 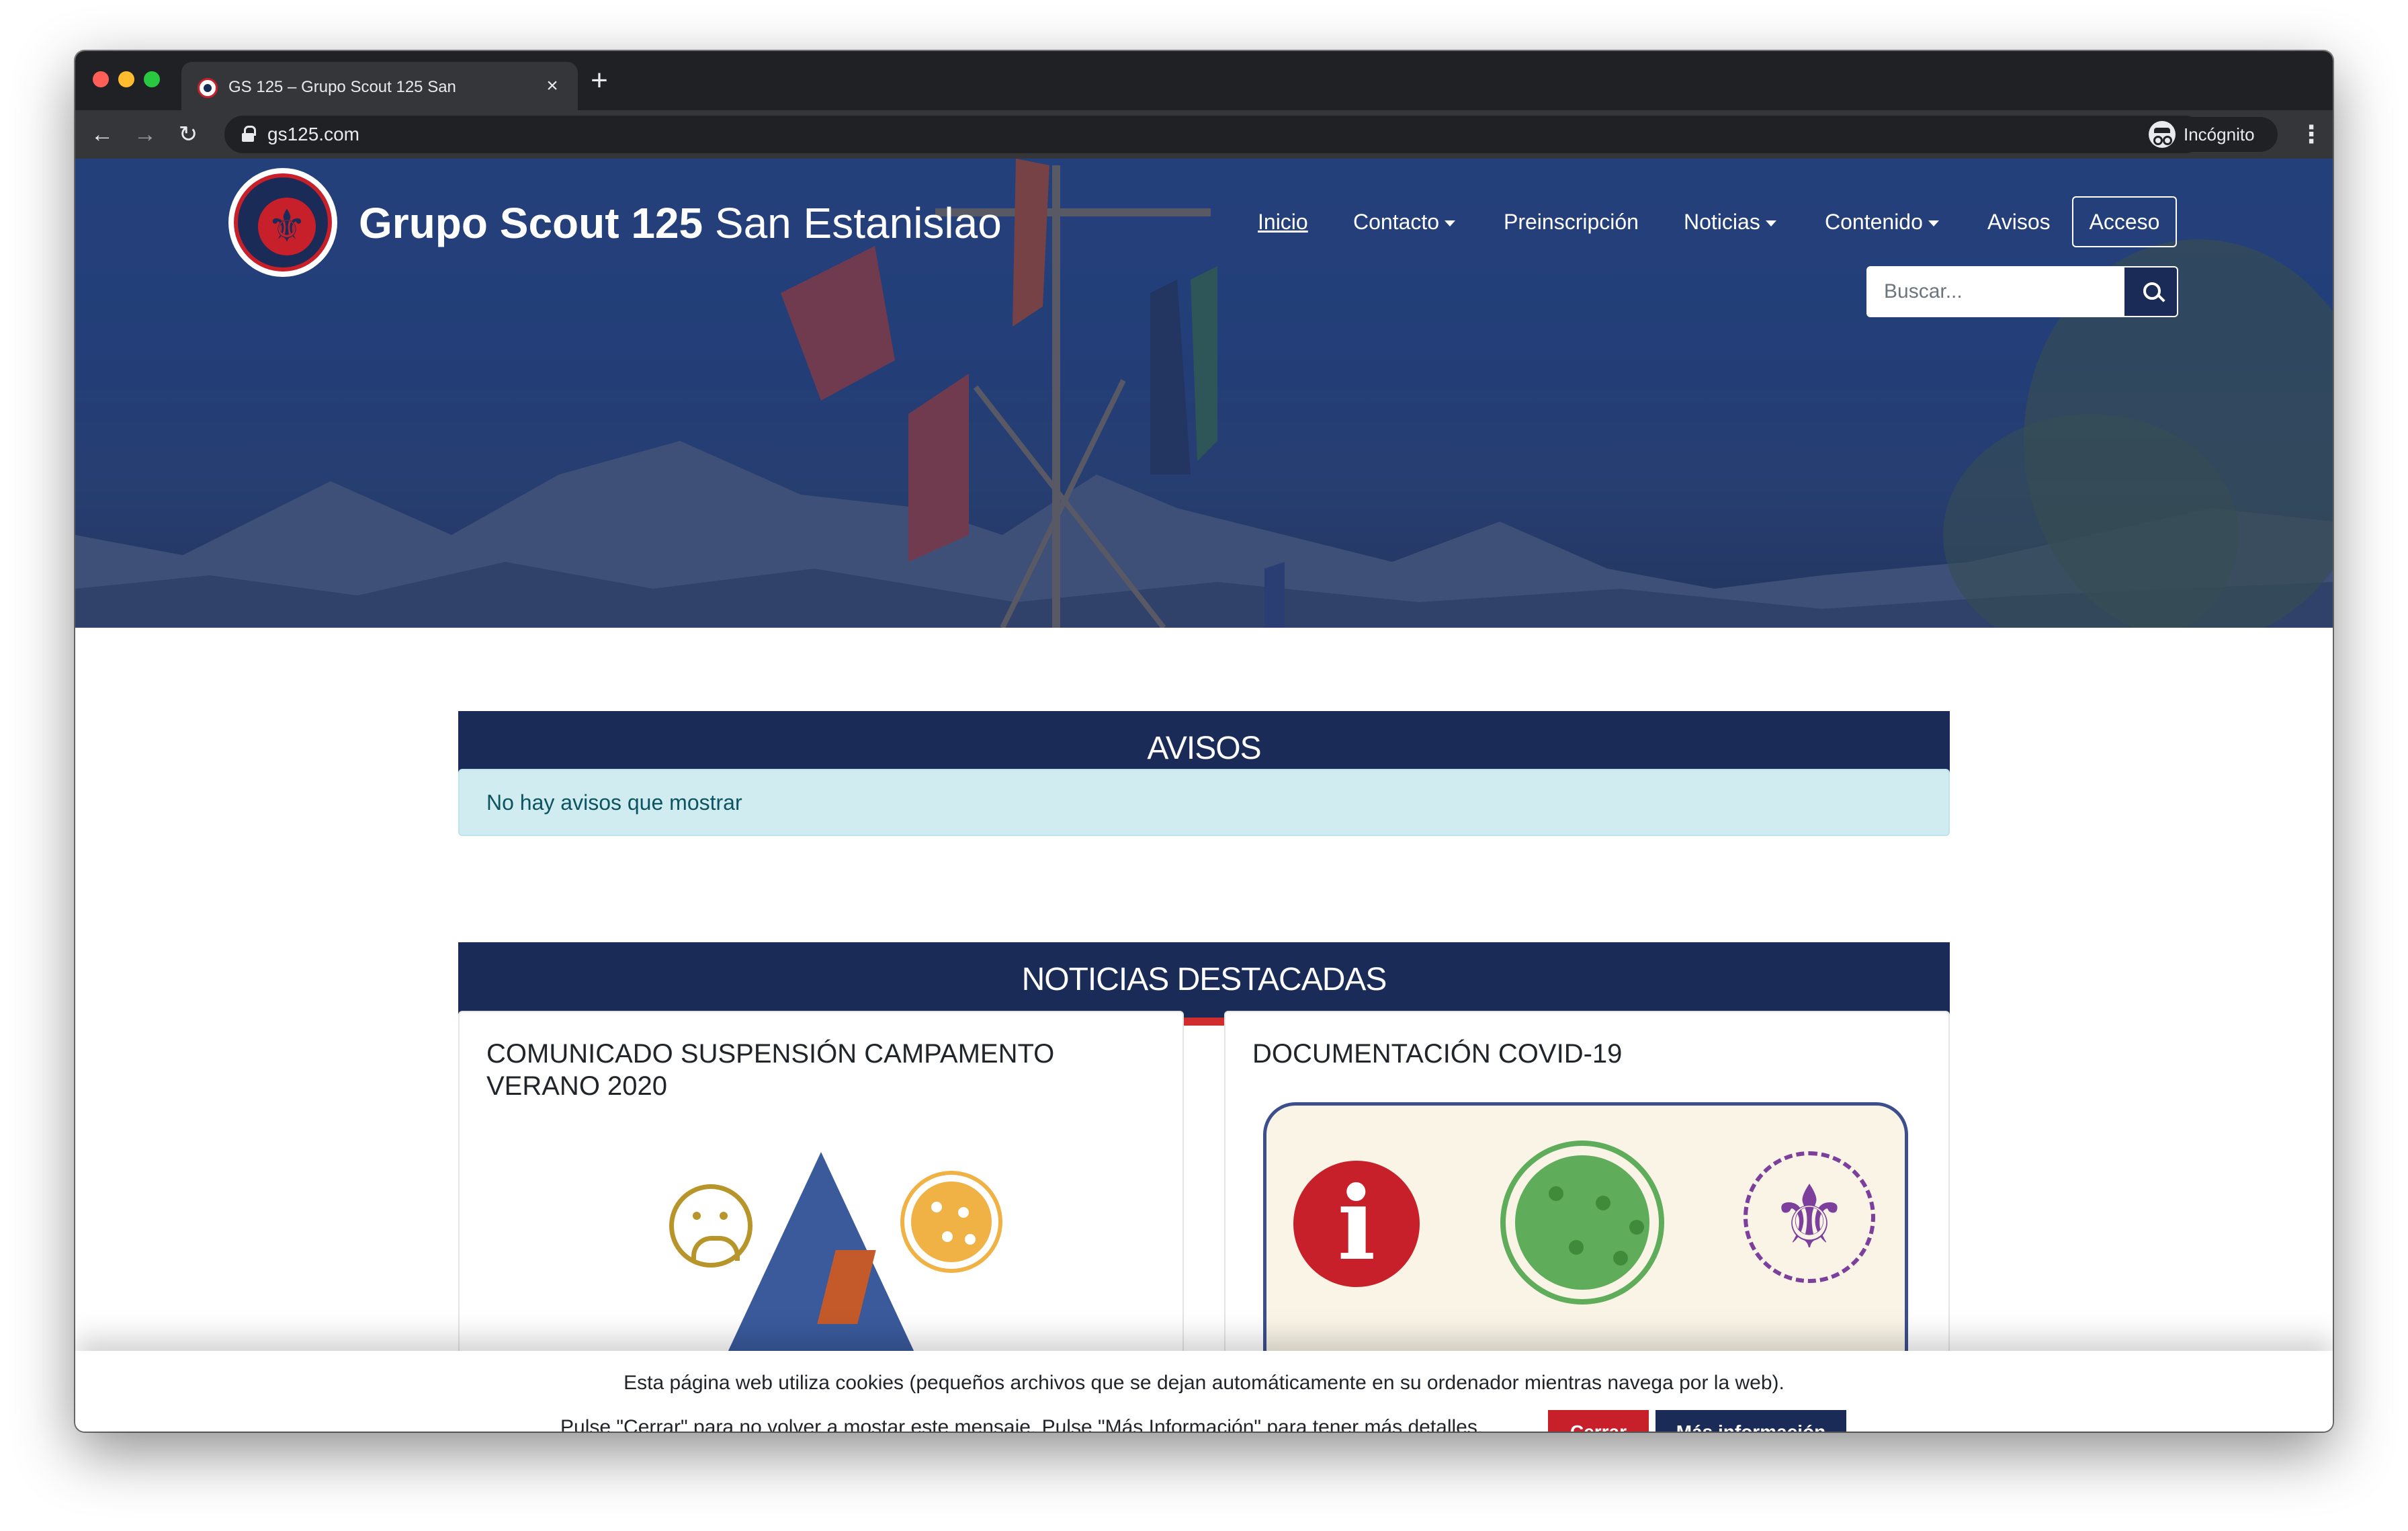 I want to click on logo-ring: ⚜, so click(x=283, y=222).